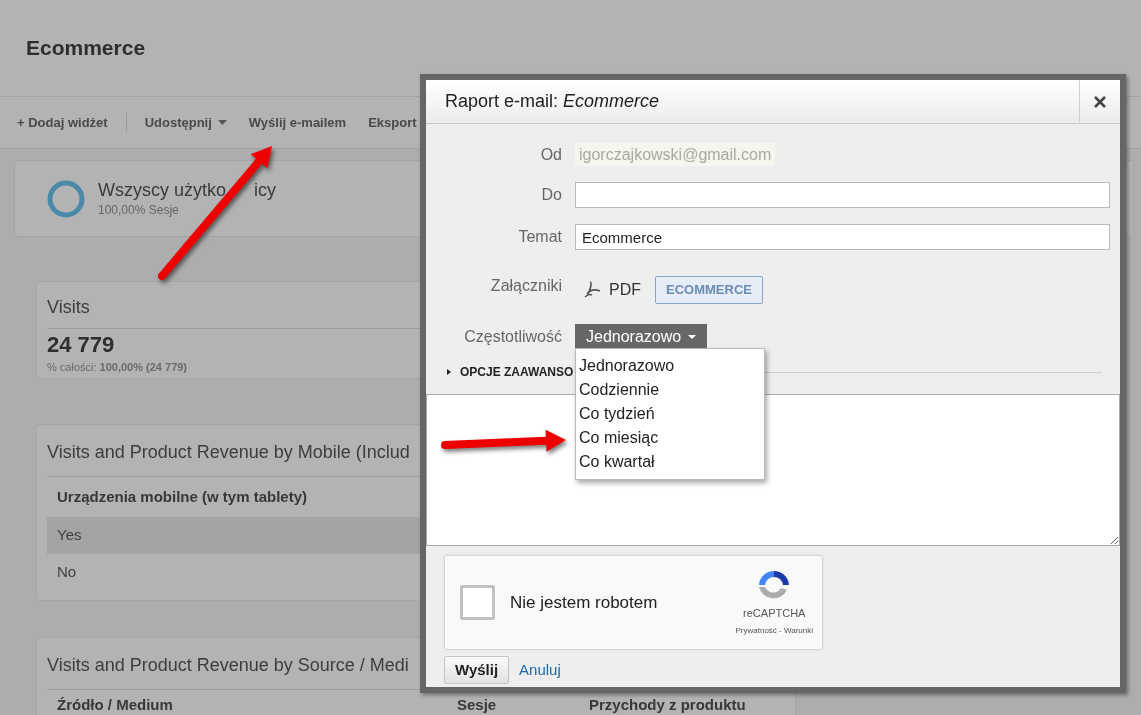 The height and width of the screenshot is (715, 1141). What do you see at coordinates (117, 367) in the screenshot?
I see `metric-note: % całości: 100,00% (24 779)` at bounding box center [117, 367].